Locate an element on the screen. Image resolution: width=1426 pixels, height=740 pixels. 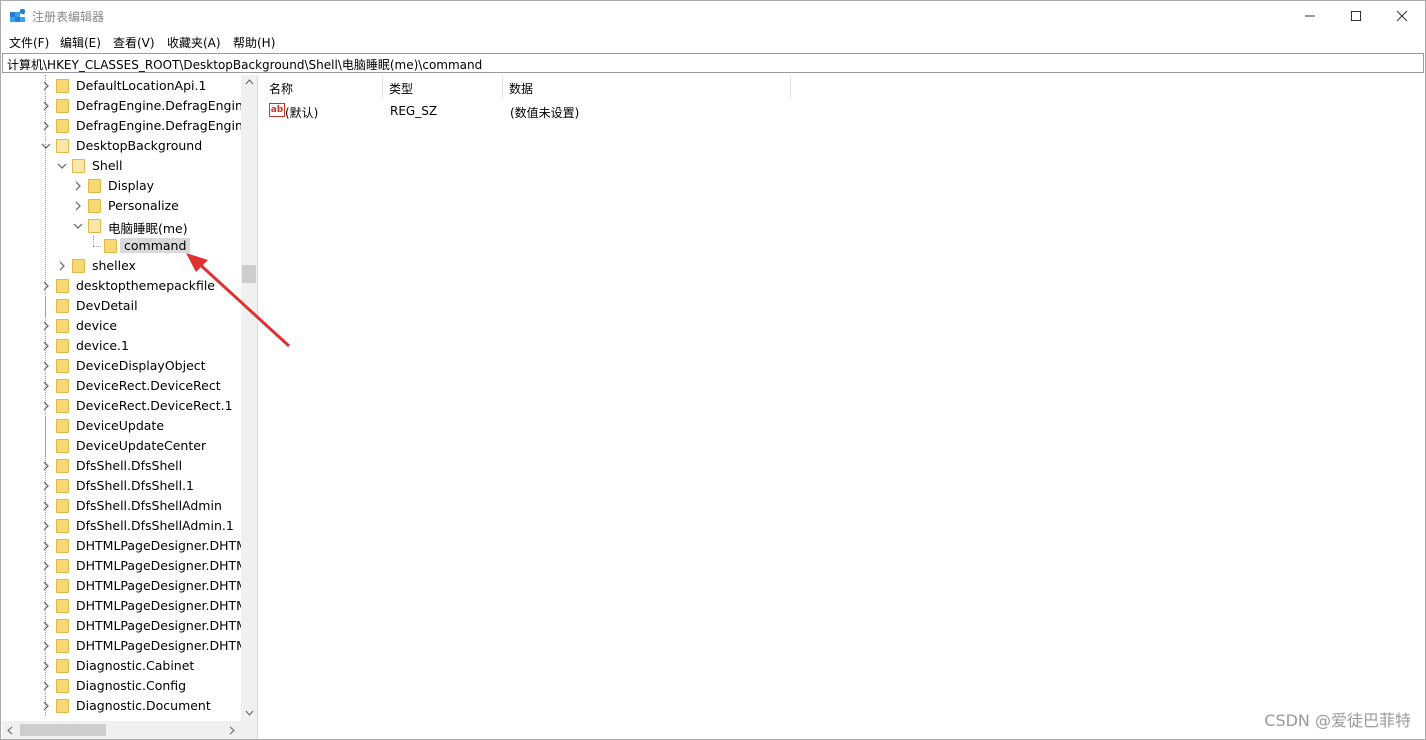
tree-item: DefaultLocationApi.1 is located at coordinates (122, 86).